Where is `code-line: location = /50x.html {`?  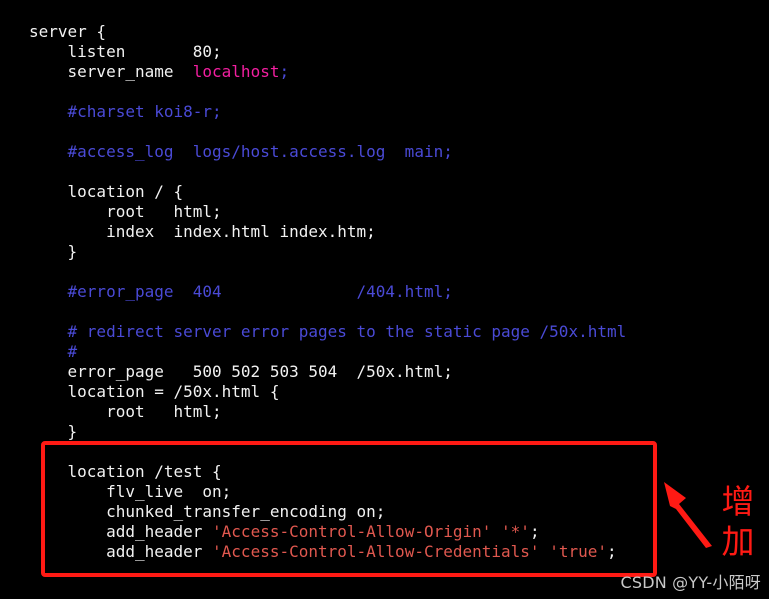
code-line: location = /50x.html { is located at coordinates (327, 392).